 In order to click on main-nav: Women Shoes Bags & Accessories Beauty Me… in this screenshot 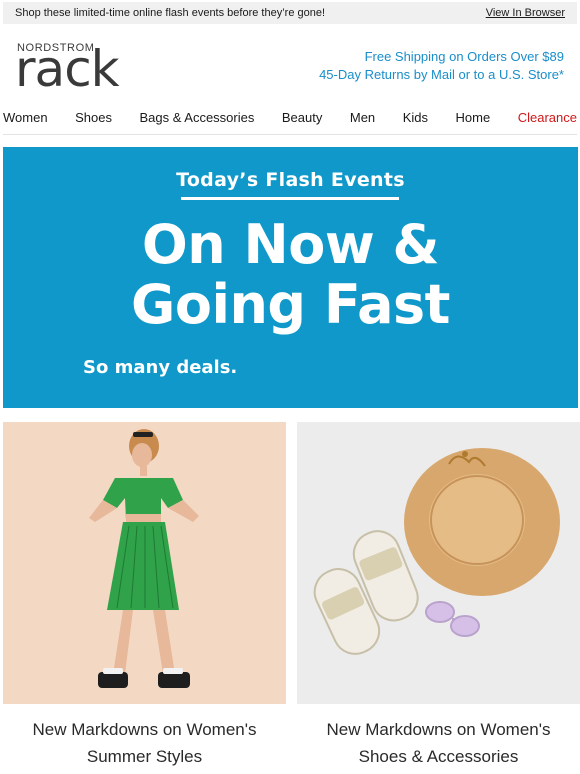, I will do `click(290, 117)`.